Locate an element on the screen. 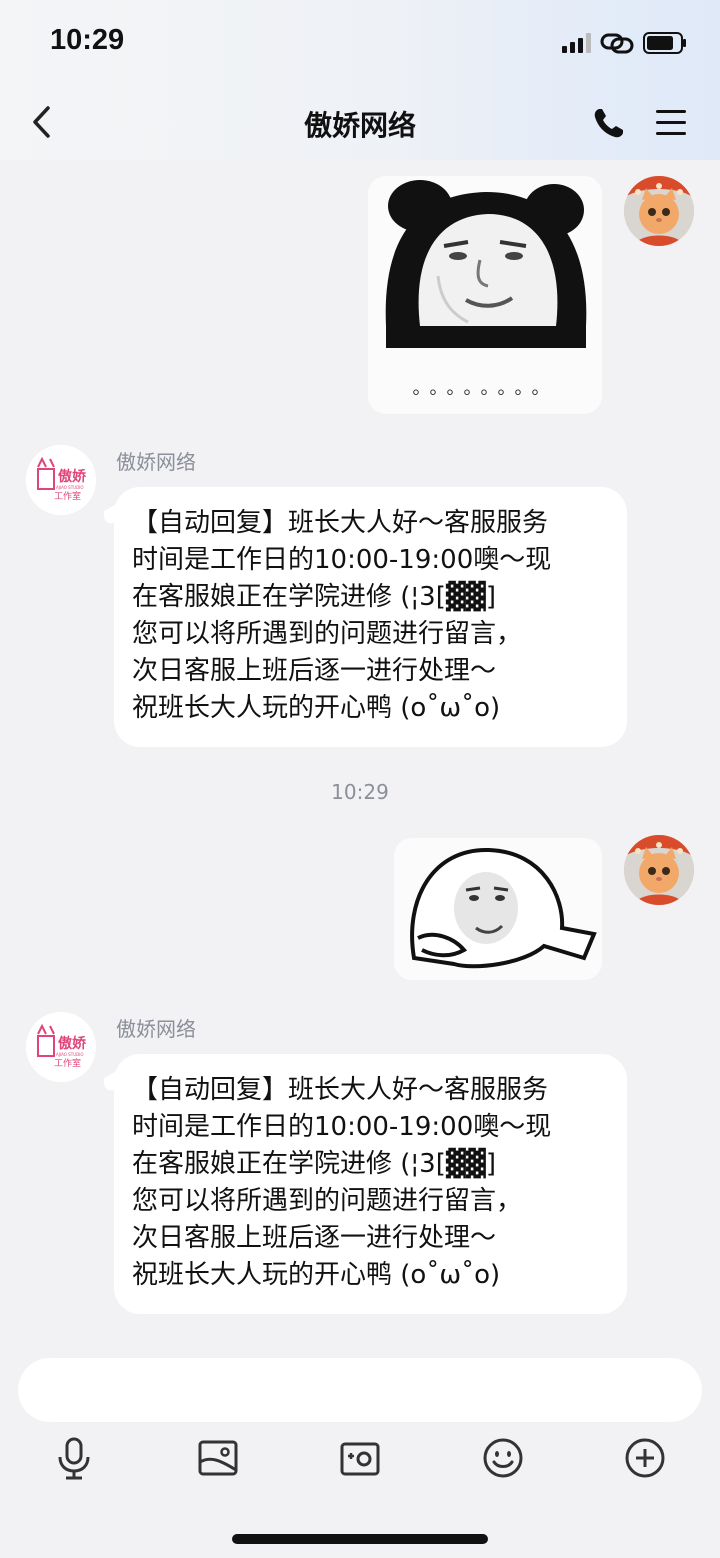 The height and width of the screenshot is (1558, 720). status-icons is located at coordinates (625, 43).